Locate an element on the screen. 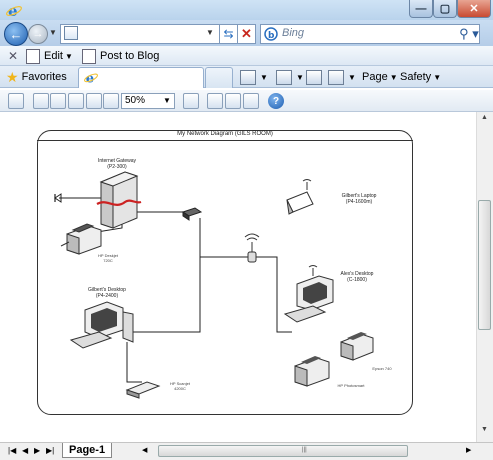 The width and height of the screenshot is (493, 460). scroll-left-button: ◀ is located at coordinates (144, 450).